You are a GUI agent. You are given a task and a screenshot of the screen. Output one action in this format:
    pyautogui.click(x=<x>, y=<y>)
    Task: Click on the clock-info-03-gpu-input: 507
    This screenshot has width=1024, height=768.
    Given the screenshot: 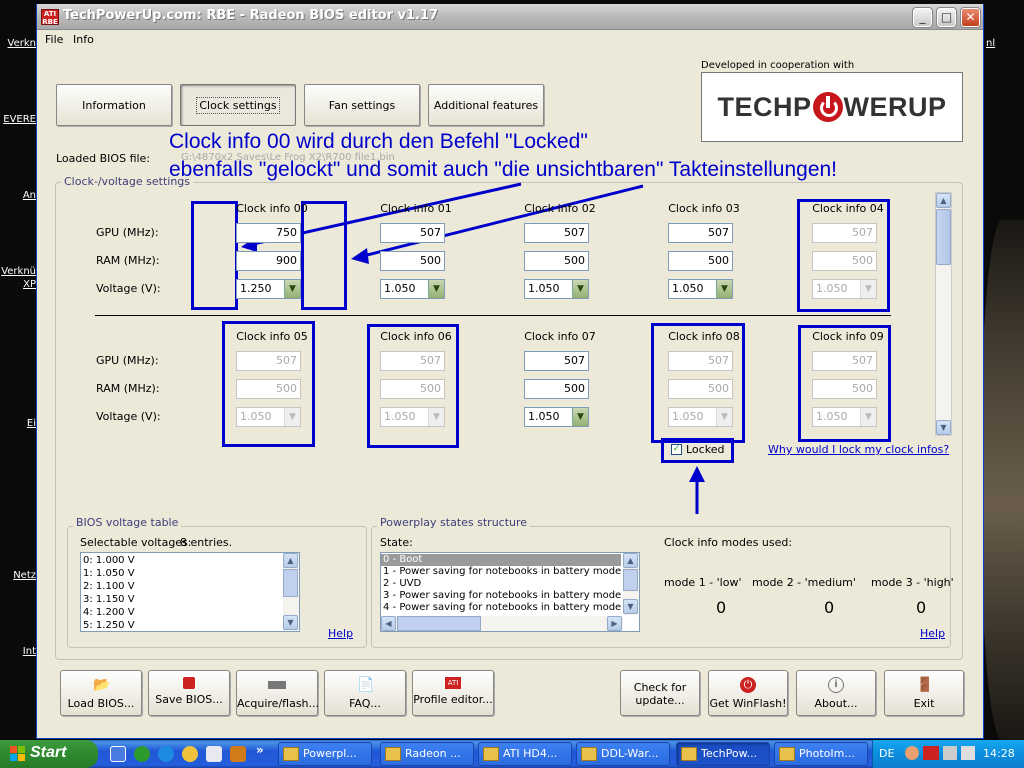 What is the action you would take?
    pyautogui.click(x=700, y=233)
    